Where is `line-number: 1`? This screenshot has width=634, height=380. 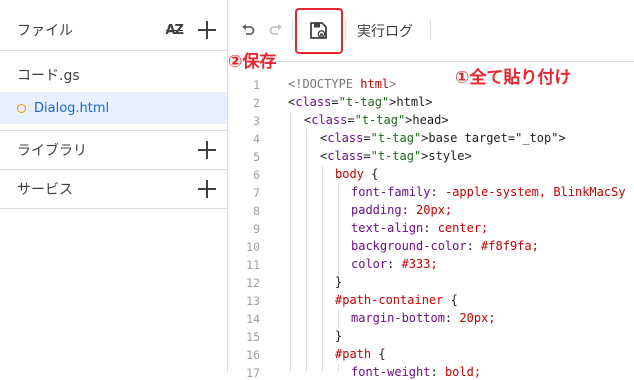
line-number: 1 is located at coordinates (256, 85).